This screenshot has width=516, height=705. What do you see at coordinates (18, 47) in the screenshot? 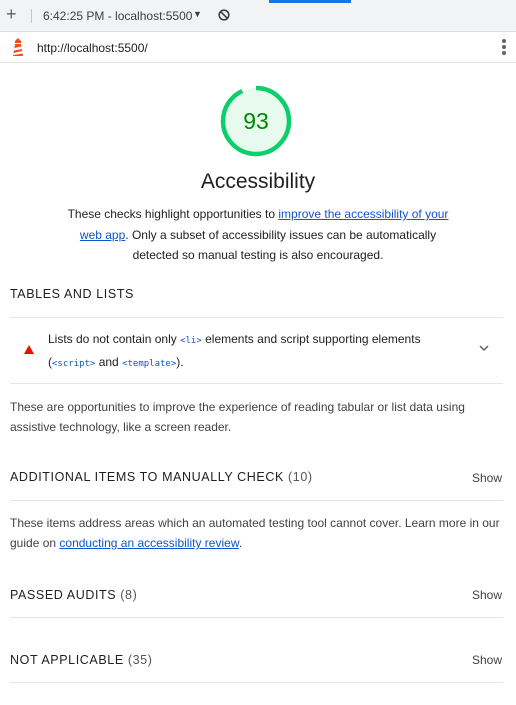
I see `lighthouse-icon` at bounding box center [18, 47].